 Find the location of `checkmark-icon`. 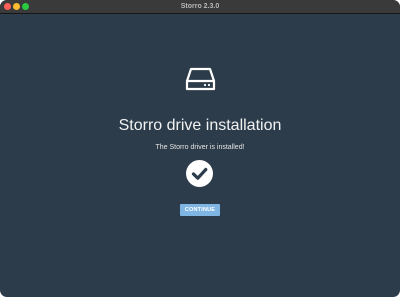

checkmark-icon is located at coordinates (199, 173).